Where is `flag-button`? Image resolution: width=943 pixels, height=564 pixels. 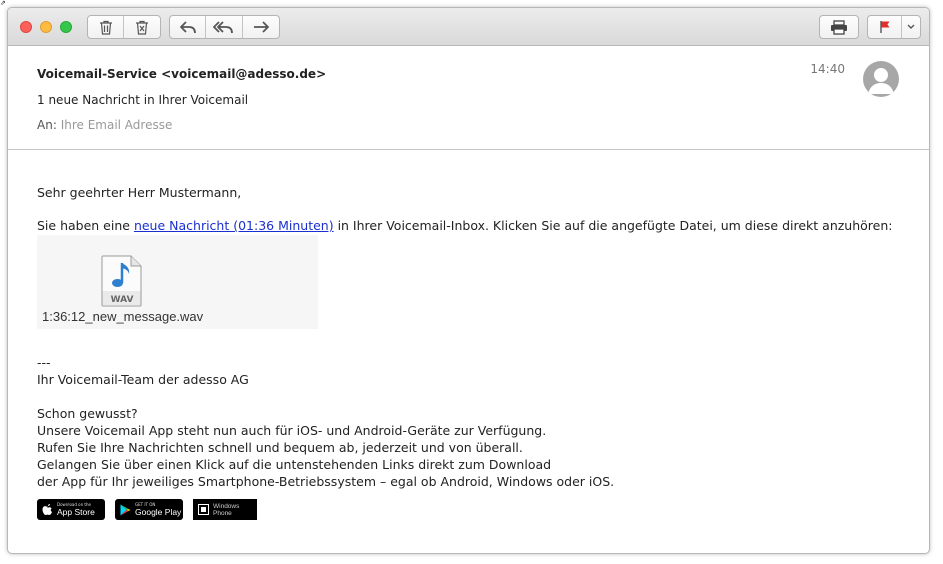 flag-button is located at coordinates (885, 27).